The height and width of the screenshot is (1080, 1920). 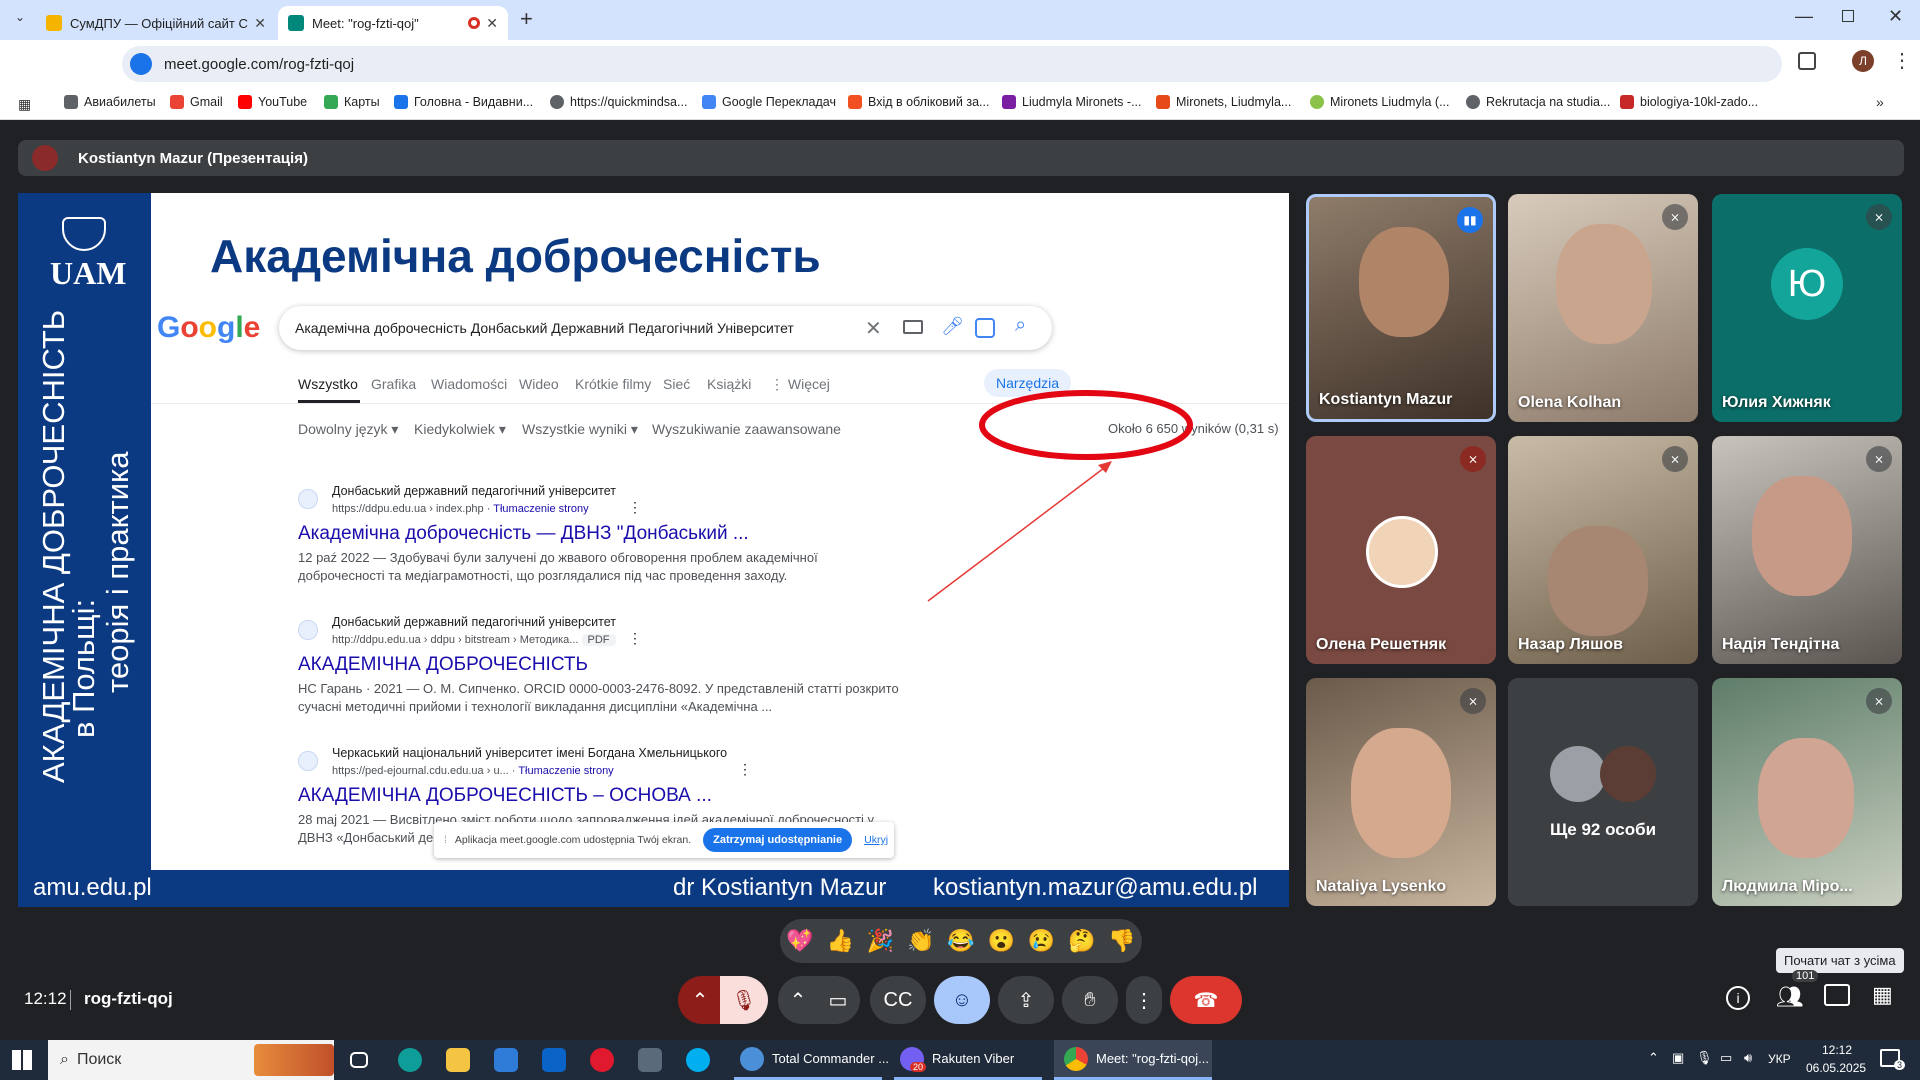 What do you see at coordinates (1779, 1059) in the screenshot?
I see `tray-language: УКР` at bounding box center [1779, 1059].